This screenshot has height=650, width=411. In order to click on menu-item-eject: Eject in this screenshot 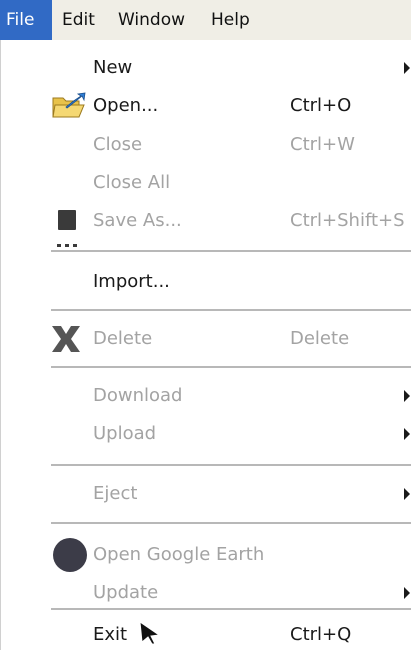, I will do `click(206, 494)`.